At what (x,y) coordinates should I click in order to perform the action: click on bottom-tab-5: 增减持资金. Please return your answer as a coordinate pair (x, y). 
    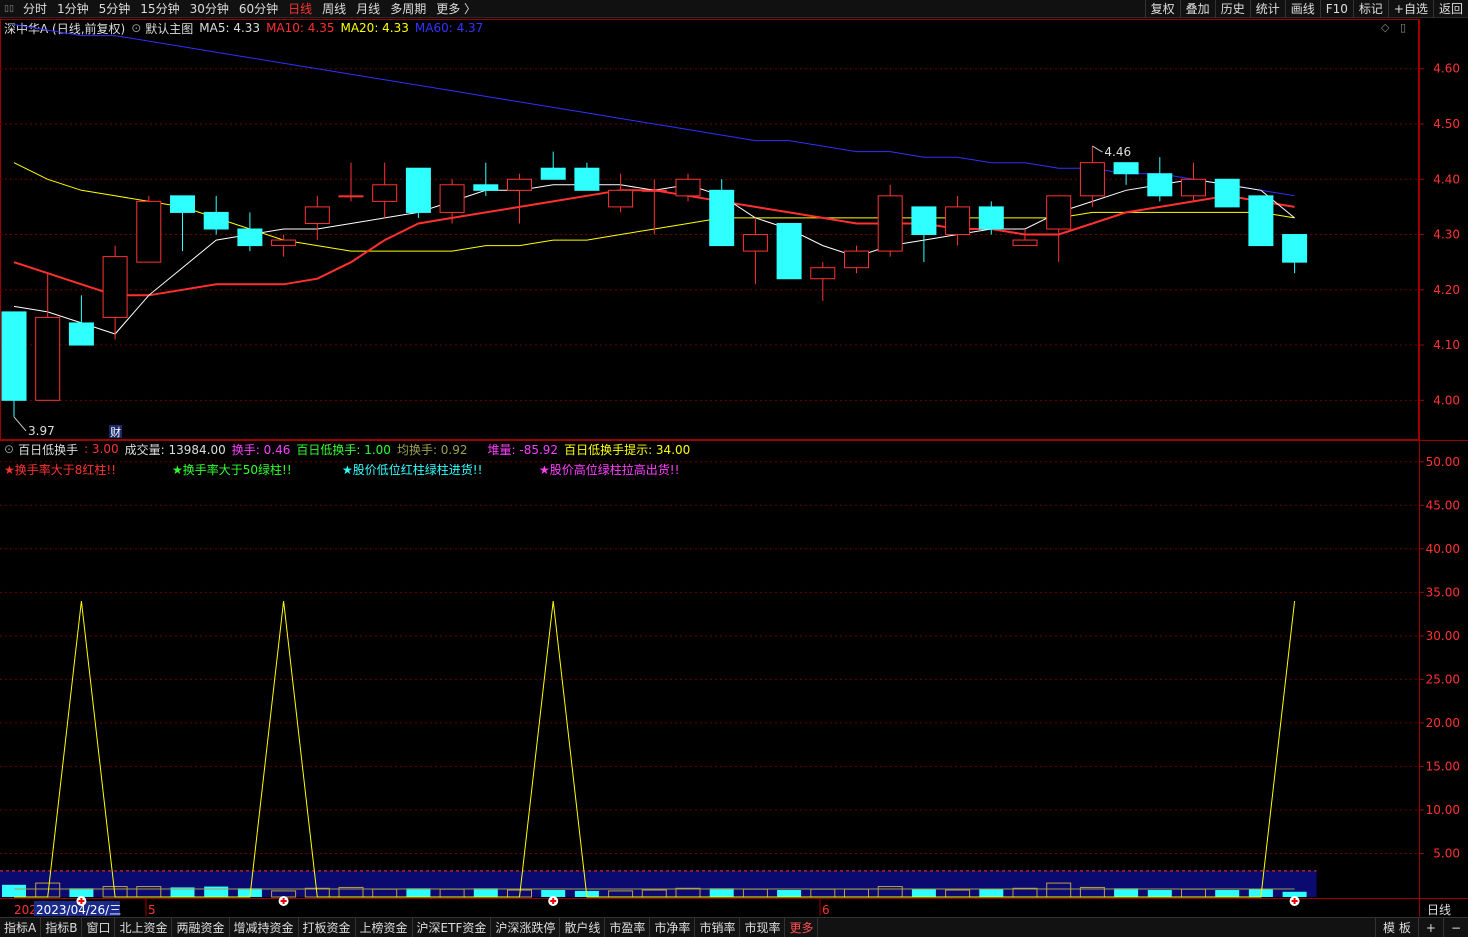
    Looking at the image, I should click on (264, 927).